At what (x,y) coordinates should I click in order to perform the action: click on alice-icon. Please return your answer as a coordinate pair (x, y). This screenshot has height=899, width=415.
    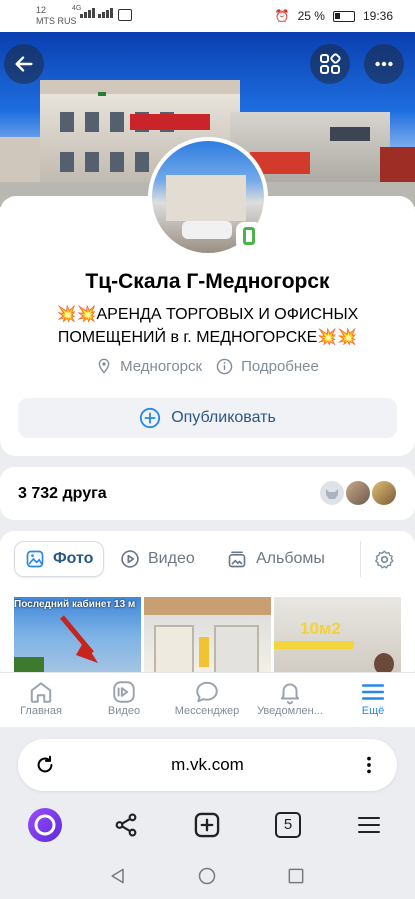
    Looking at the image, I should click on (45, 825).